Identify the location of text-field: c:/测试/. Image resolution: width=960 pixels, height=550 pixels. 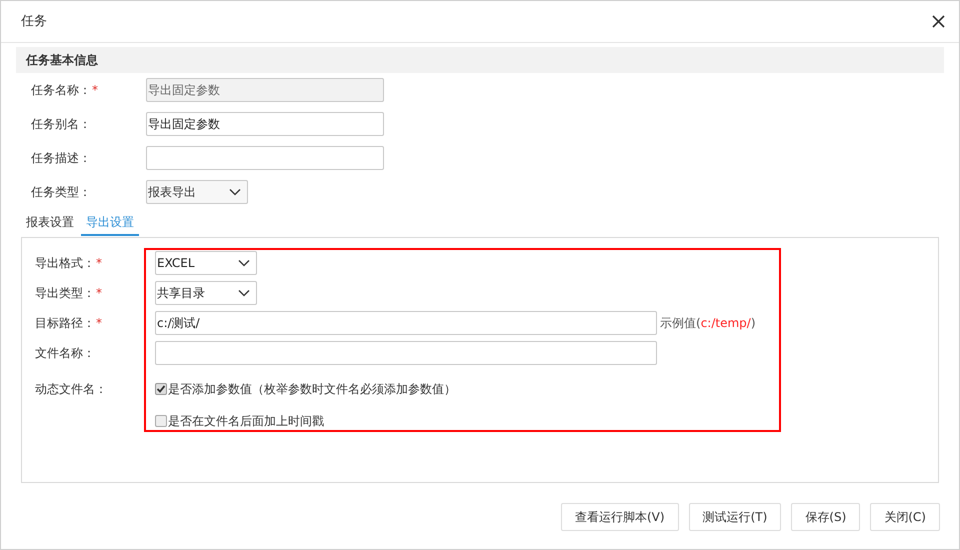
(406, 323).